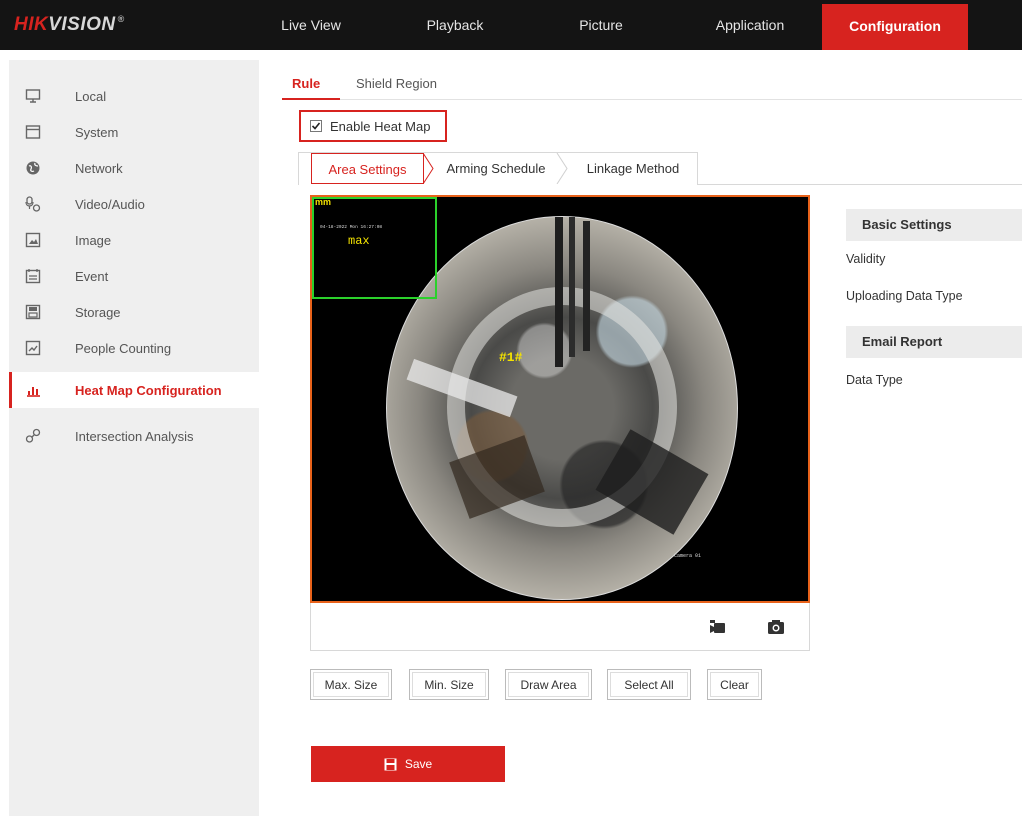 This screenshot has width=1022, height=816. I want to click on max-size-box: mm 04-18-2022 Mon 16:27:08 max, so click(374, 248).